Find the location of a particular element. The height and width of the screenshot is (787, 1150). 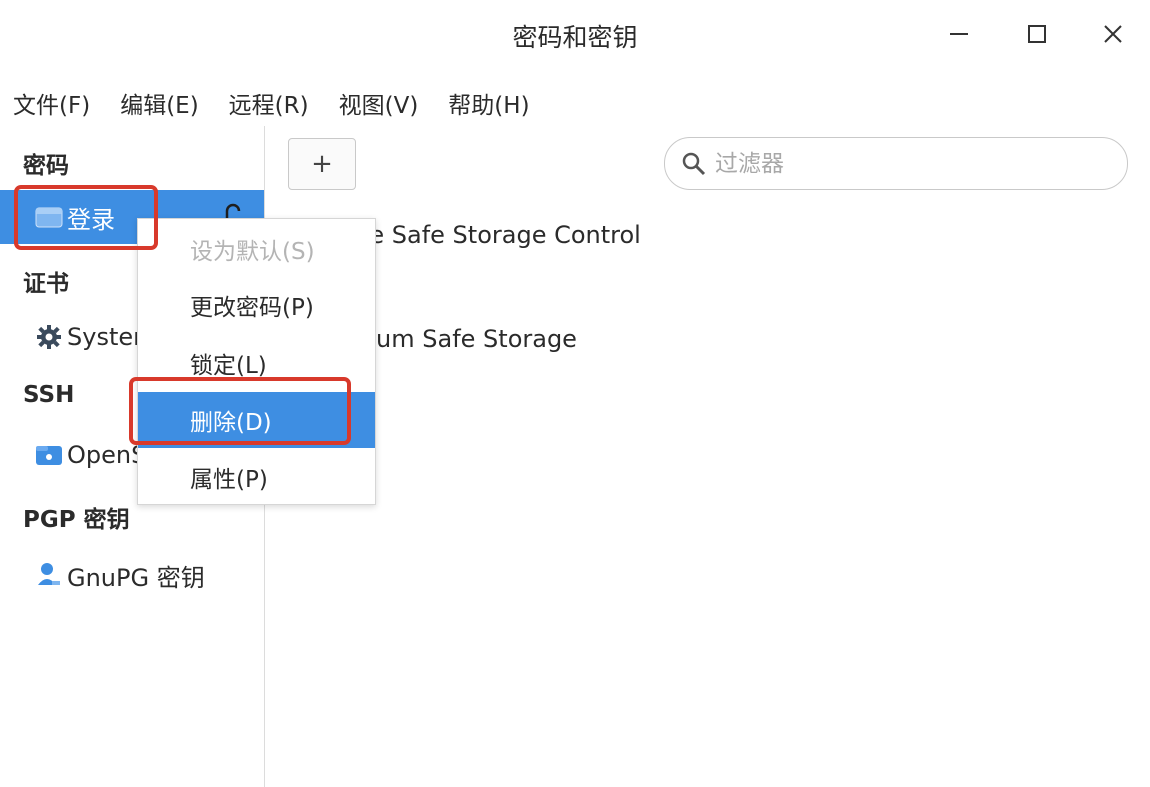

section-heading-pgp: PGP 密钥 is located at coordinates (76, 520).